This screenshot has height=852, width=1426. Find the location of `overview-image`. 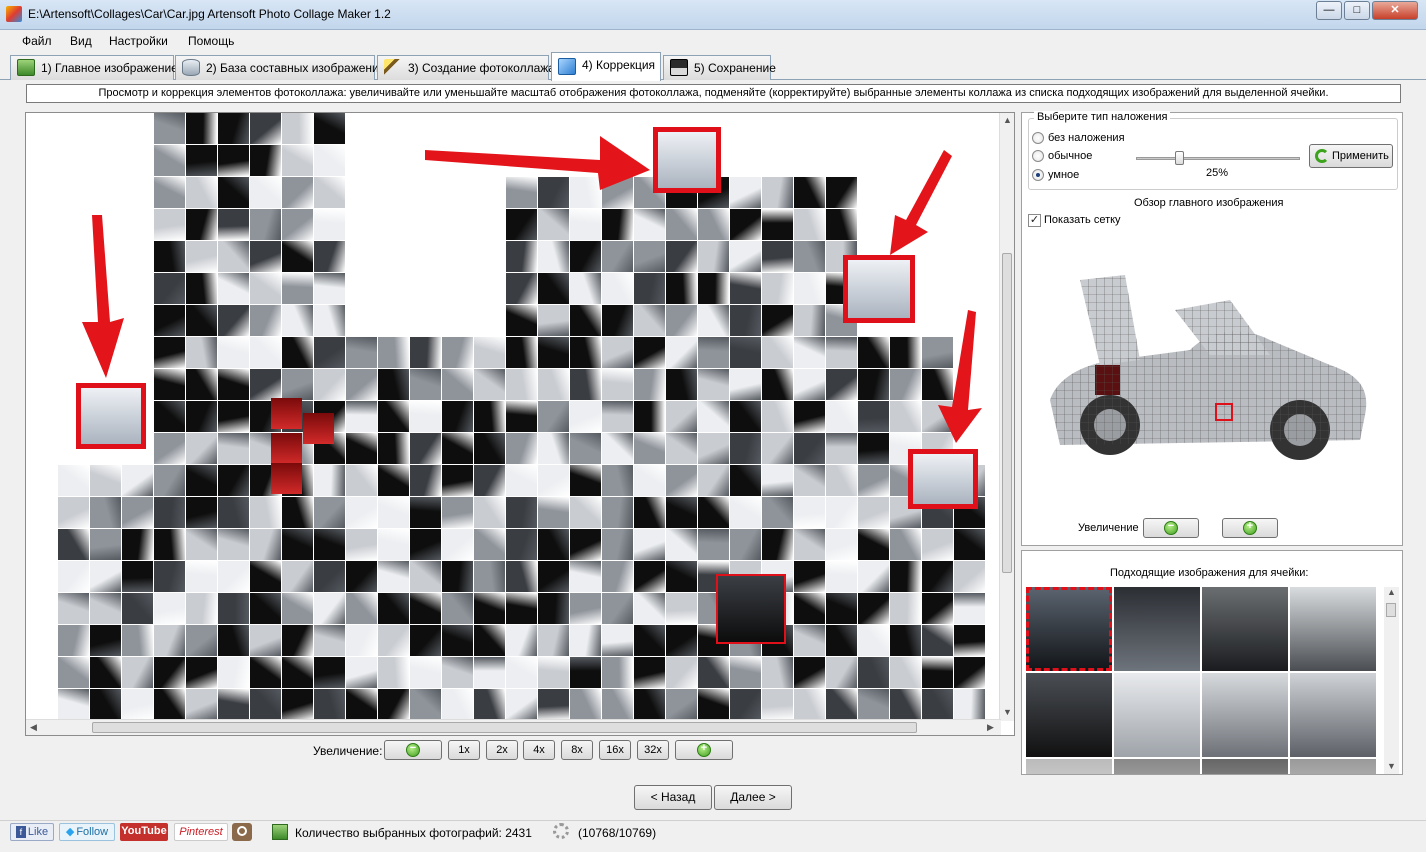

overview-image is located at coordinates (1210, 370).